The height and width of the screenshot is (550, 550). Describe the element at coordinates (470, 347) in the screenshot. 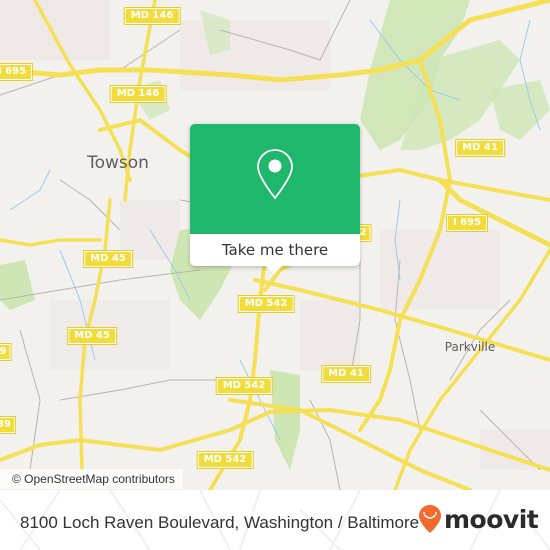

I see `place-label-parkville: Parkville` at that location.